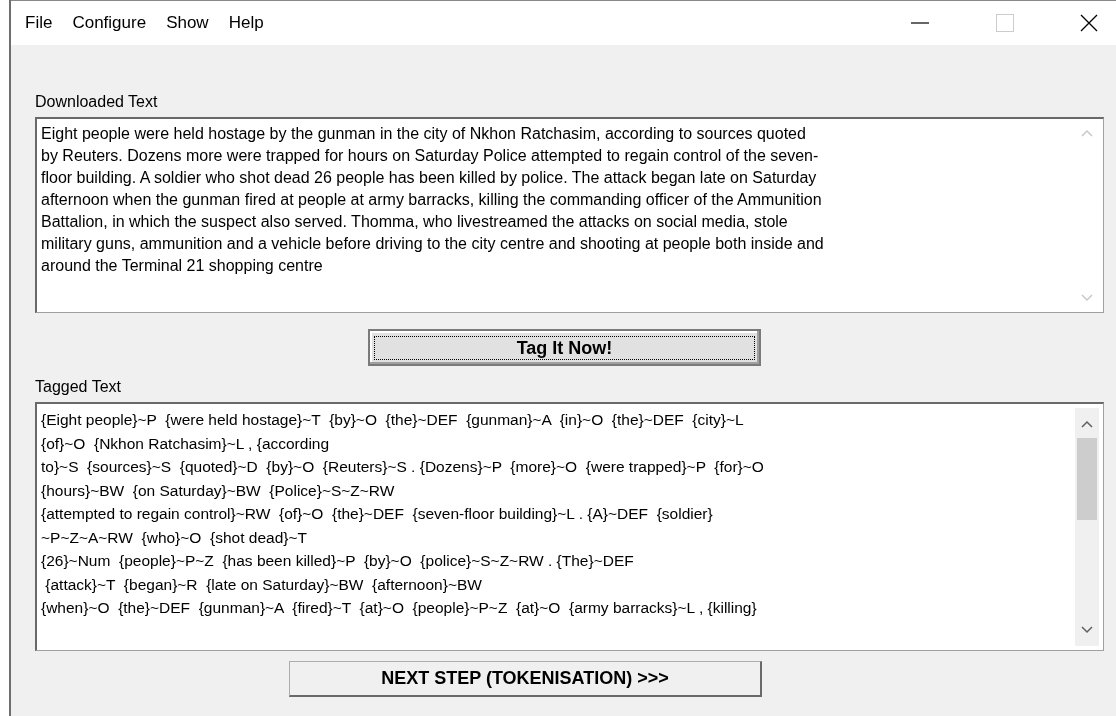 This screenshot has height=716, width=1116. What do you see at coordinates (187, 23) in the screenshot?
I see `menu-item: Show` at bounding box center [187, 23].